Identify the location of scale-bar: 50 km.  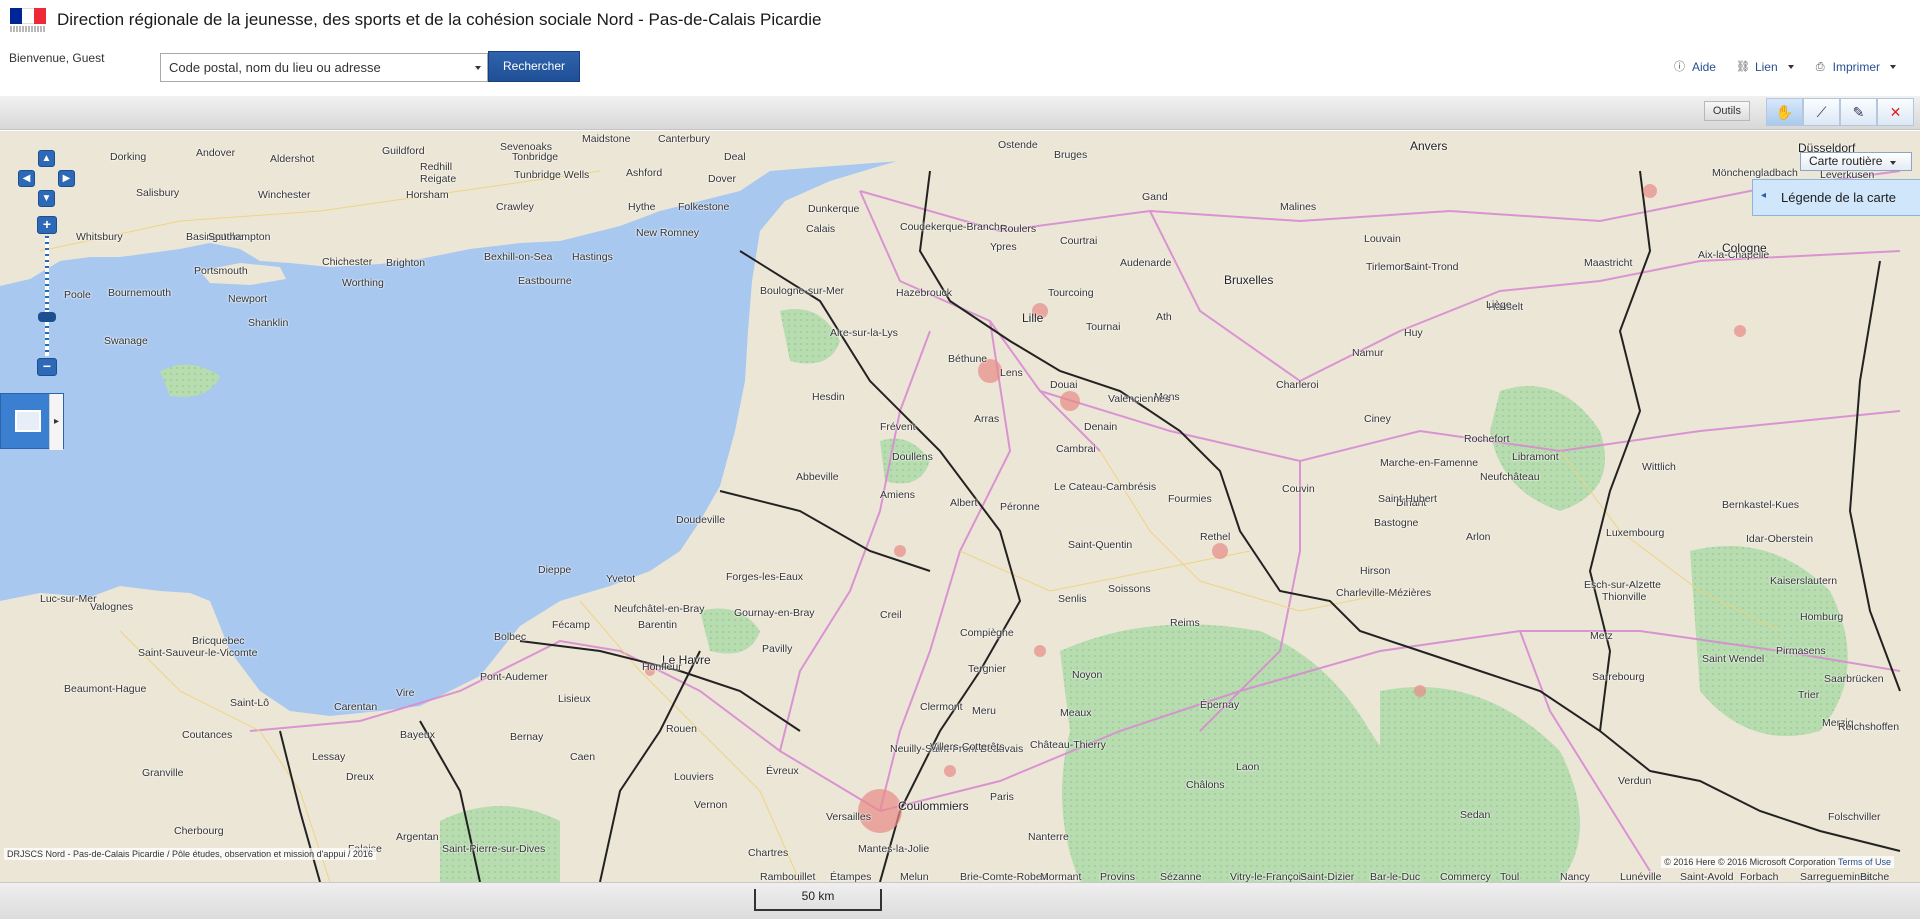
(818, 900).